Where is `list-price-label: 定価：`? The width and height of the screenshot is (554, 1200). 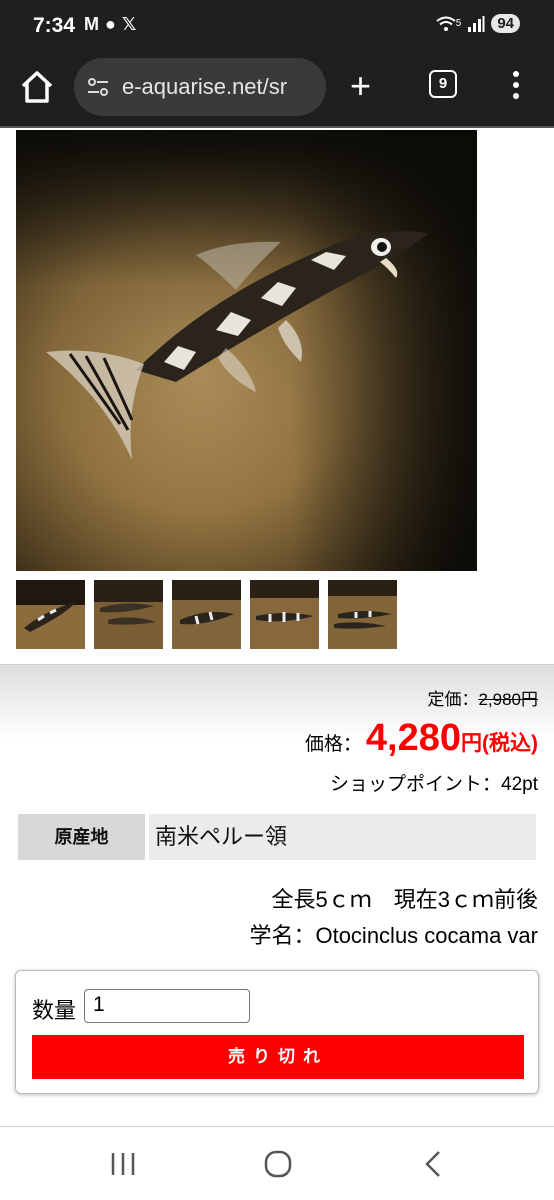
list-price-label: 定価： is located at coordinates (453, 699).